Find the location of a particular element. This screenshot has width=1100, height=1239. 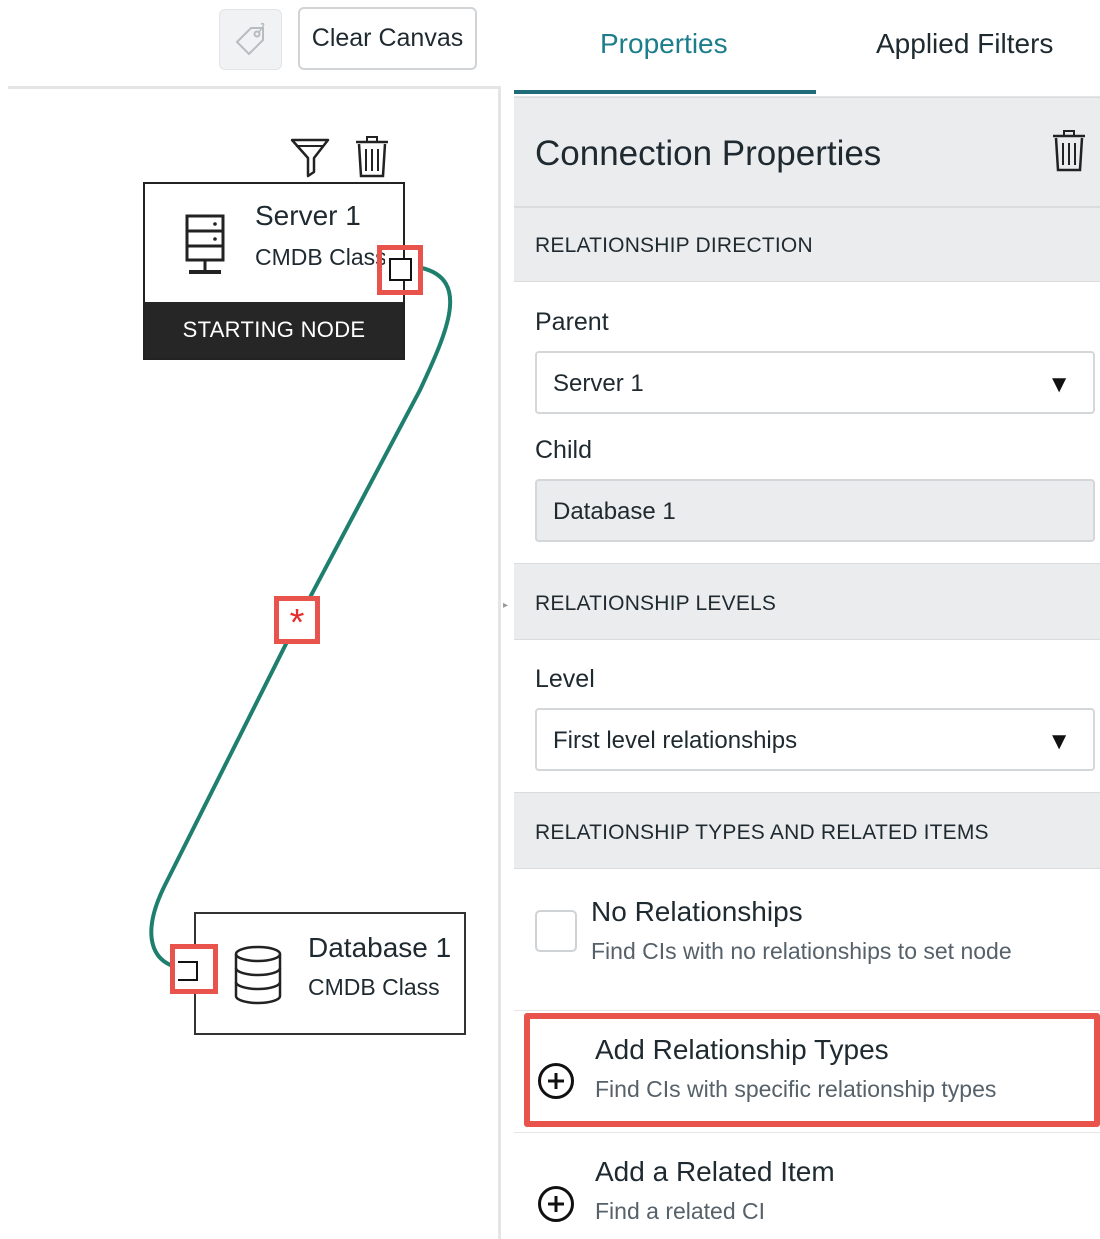

section-relationship-direction: RELATIONSHIP DIRECTION is located at coordinates (807, 244).